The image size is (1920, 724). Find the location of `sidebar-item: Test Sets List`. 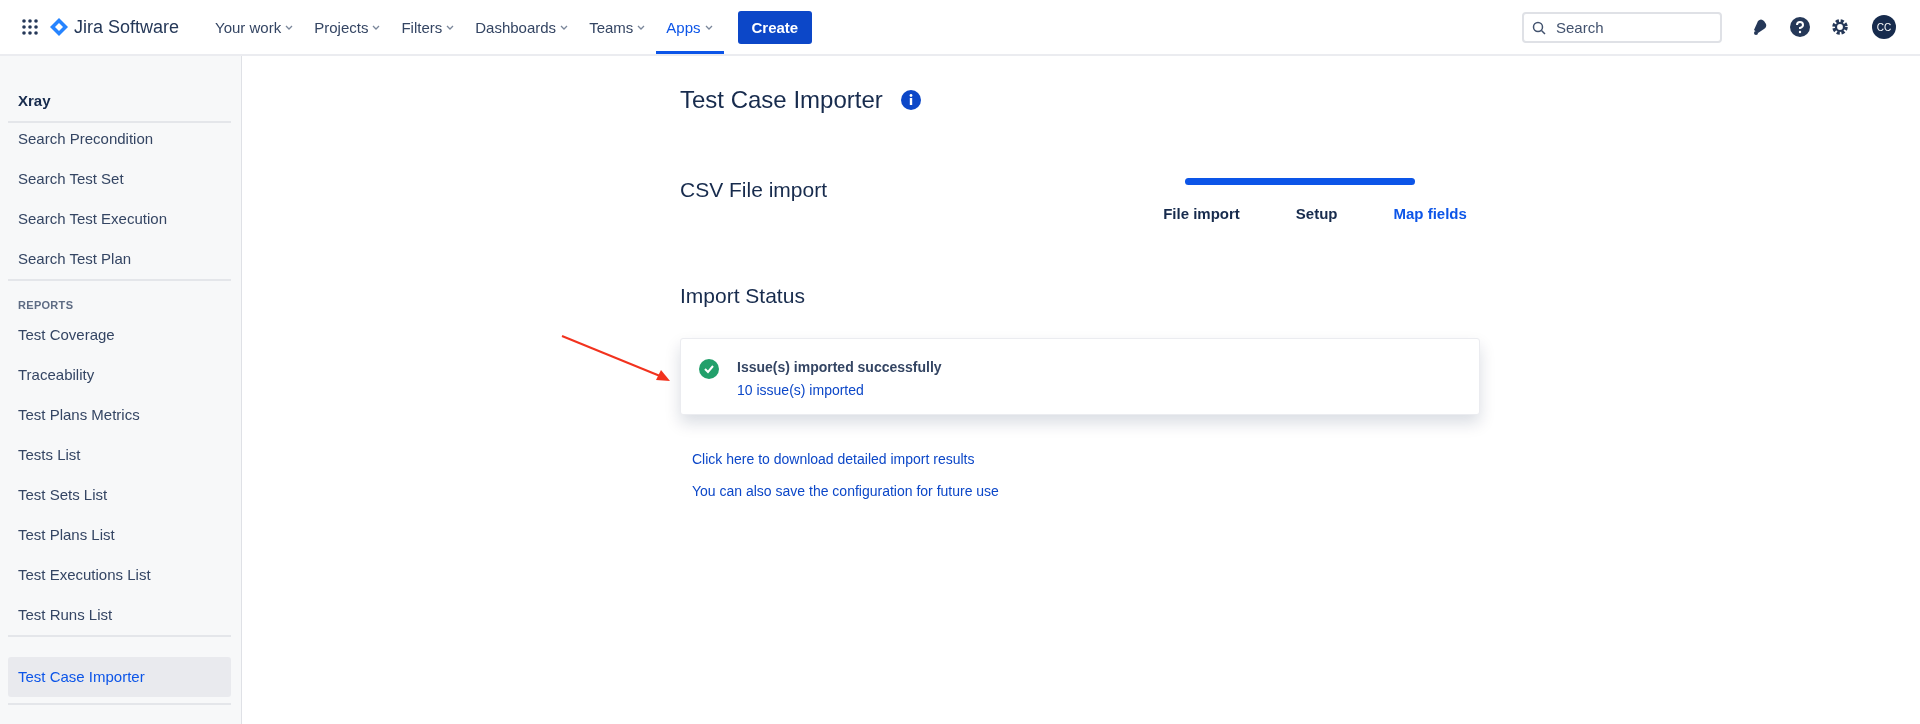

sidebar-item: Test Sets List is located at coordinates (119, 495).